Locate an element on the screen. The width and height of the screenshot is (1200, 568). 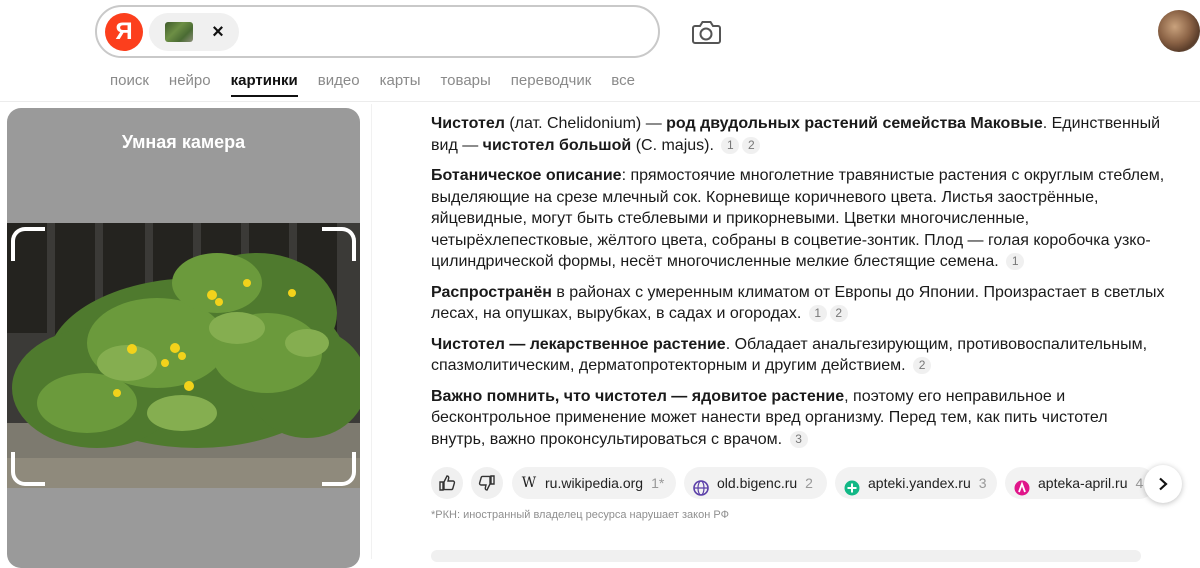
plus-cross-icon is located at coordinates (852, 485).